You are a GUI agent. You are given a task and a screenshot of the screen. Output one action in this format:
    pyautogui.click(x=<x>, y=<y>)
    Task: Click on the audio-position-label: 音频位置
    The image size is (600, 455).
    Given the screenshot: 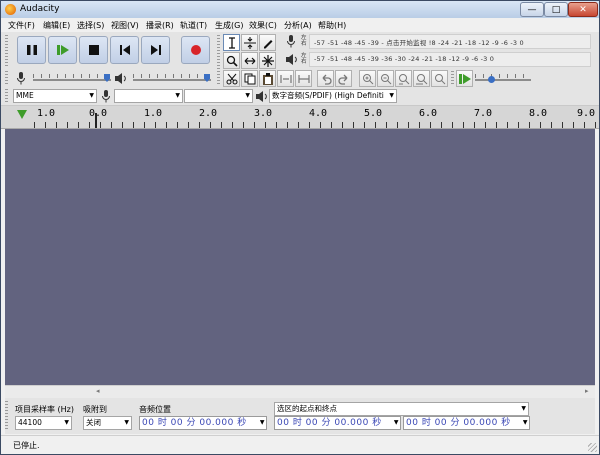 What is the action you would take?
    pyautogui.click(x=155, y=409)
    